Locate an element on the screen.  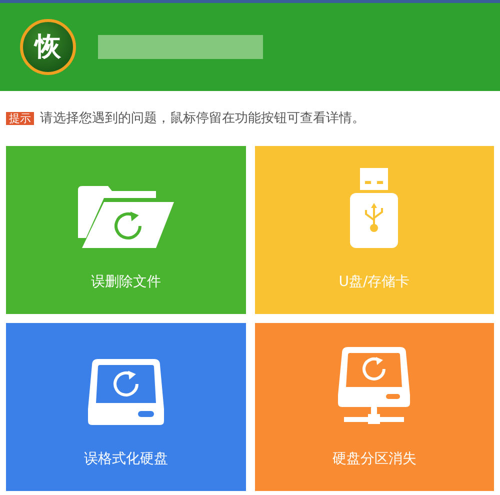
folder-icon is located at coordinates (126, 217).